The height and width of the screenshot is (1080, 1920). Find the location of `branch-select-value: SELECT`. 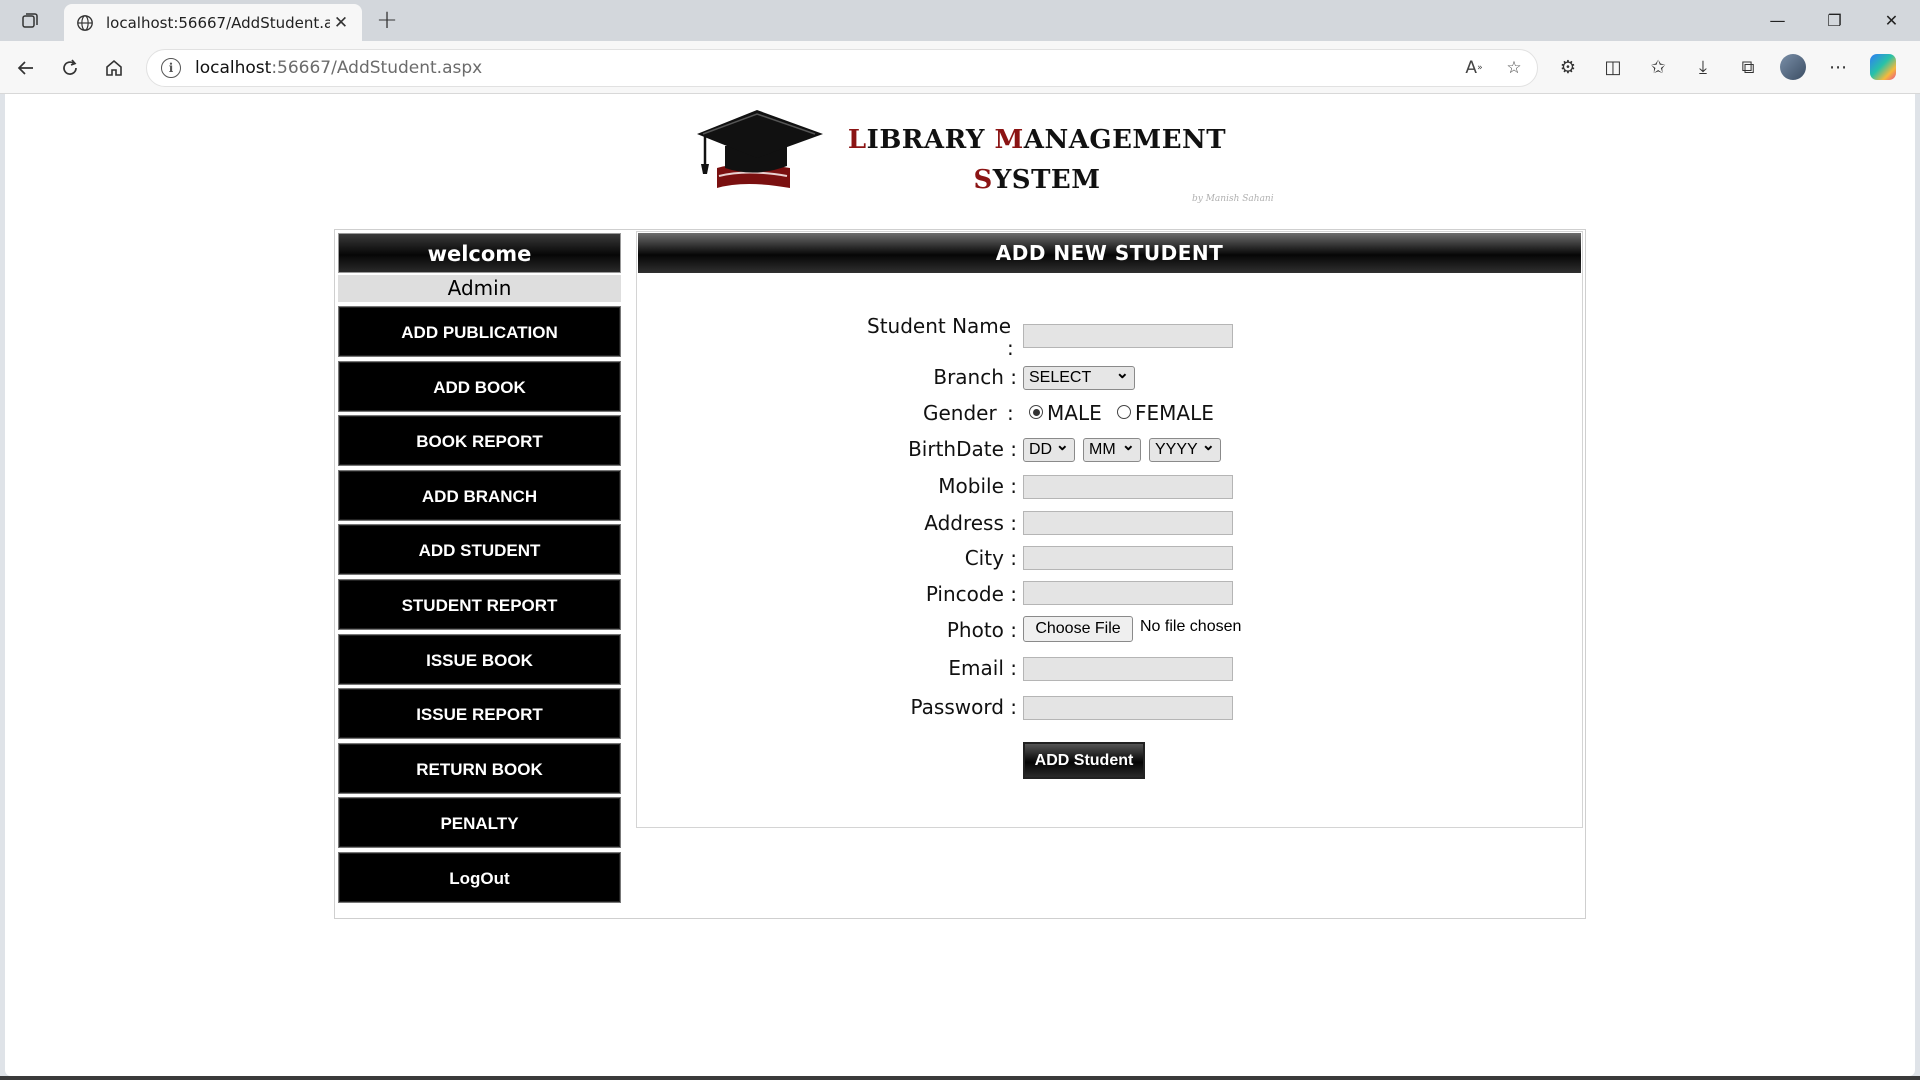

branch-select-value: SELECT is located at coordinates (1060, 377).